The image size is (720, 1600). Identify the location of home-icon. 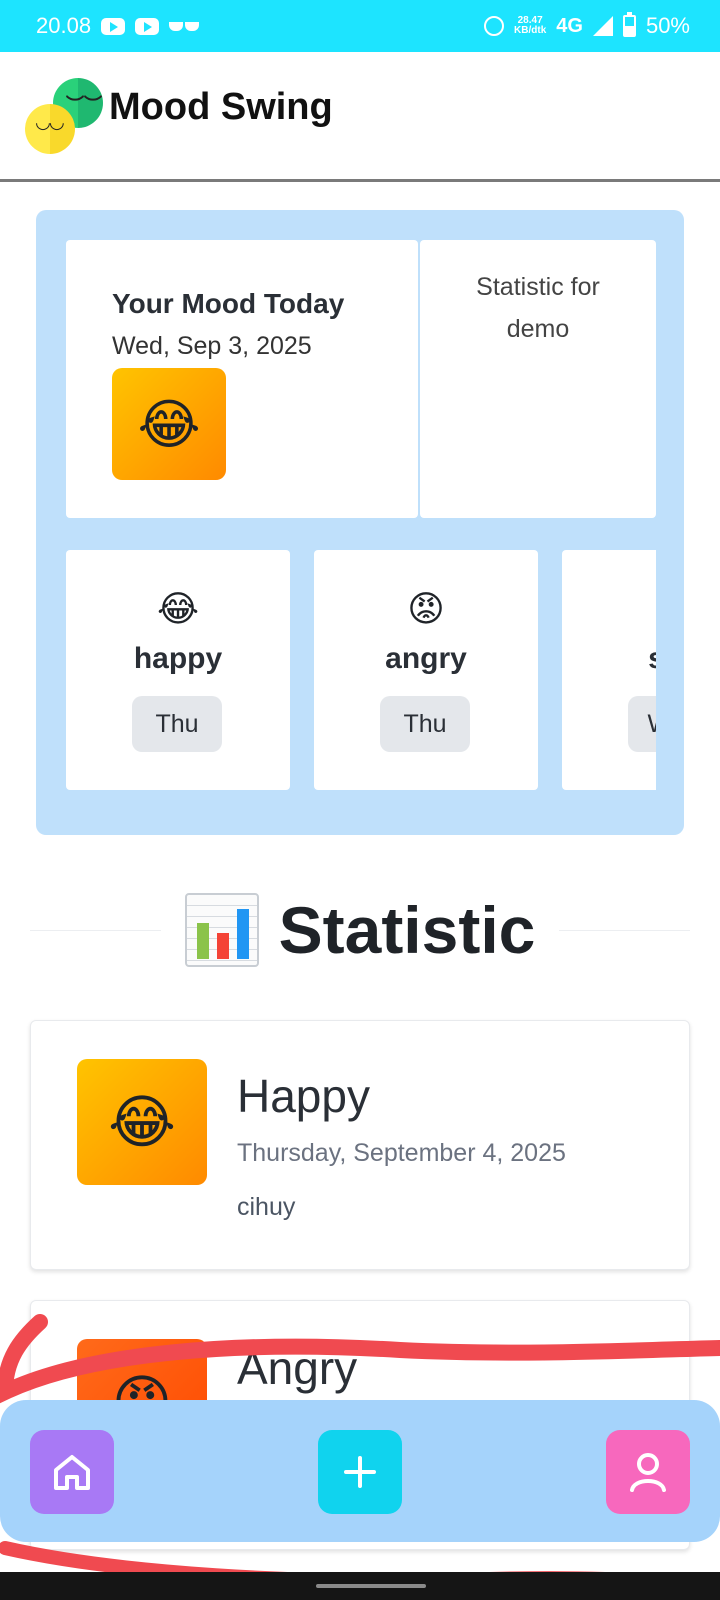
(72, 1472).